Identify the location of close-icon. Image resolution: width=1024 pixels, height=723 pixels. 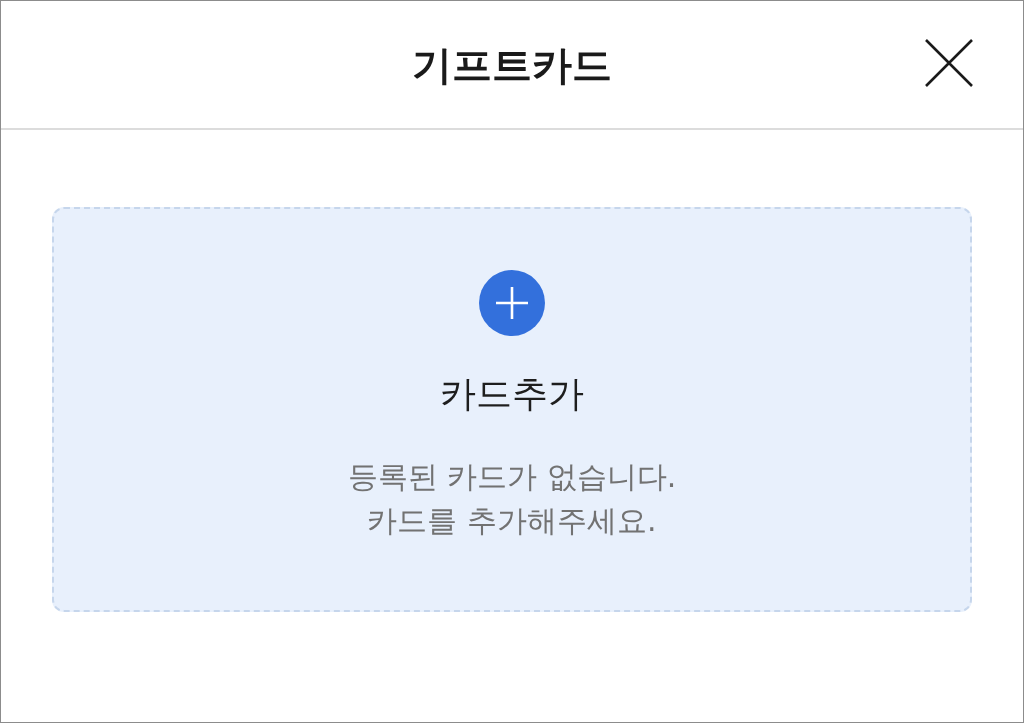
(949, 63).